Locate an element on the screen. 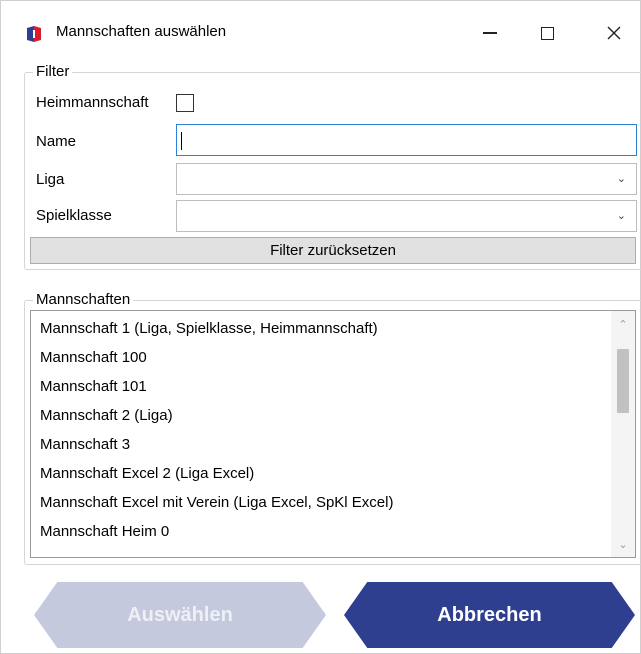  filter-group-title: Filter is located at coordinates (53, 72).